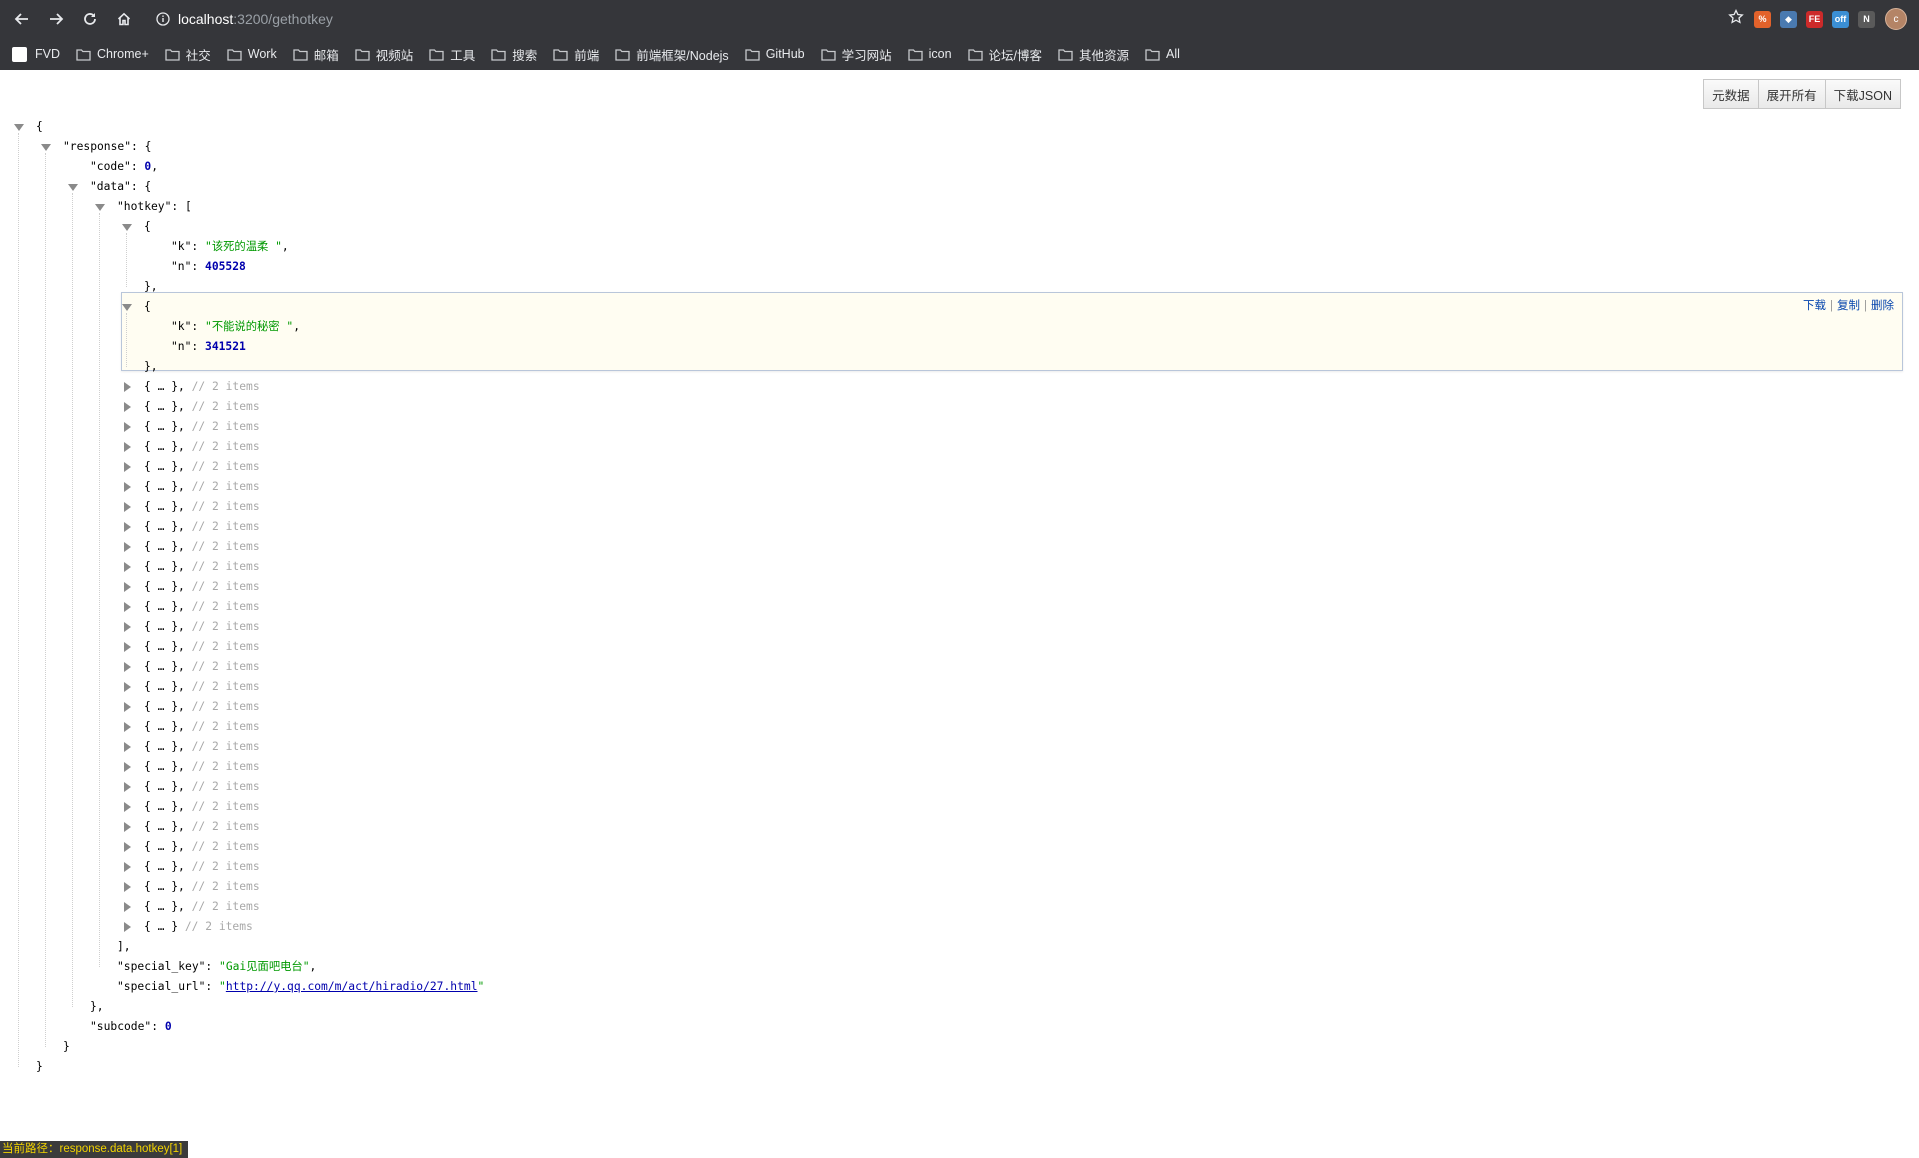 The height and width of the screenshot is (1158, 1919). I want to click on bookmark-item: 社交, so click(188, 54).